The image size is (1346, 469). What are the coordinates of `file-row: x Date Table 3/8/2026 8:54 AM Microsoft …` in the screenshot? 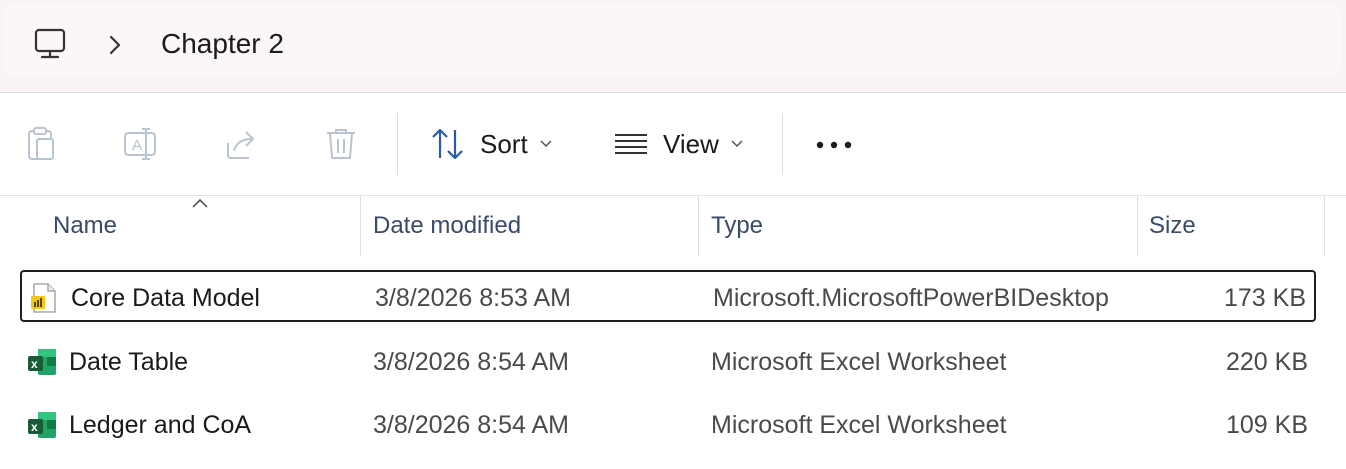 It's located at (668, 362).